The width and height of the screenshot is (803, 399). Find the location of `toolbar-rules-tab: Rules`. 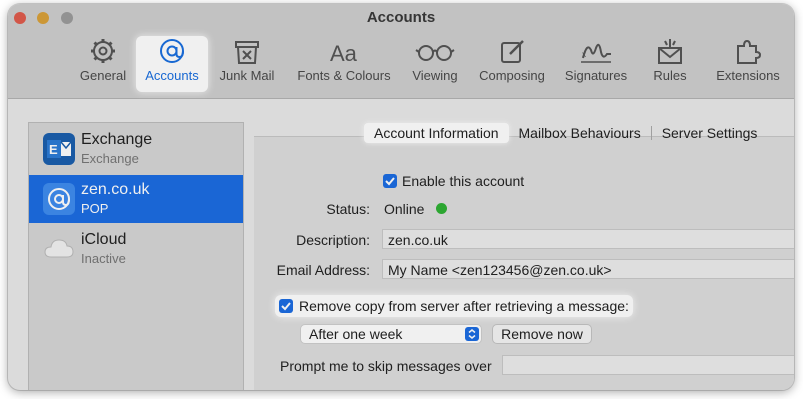

toolbar-rules-tab: Rules is located at coordinates (670, 64).